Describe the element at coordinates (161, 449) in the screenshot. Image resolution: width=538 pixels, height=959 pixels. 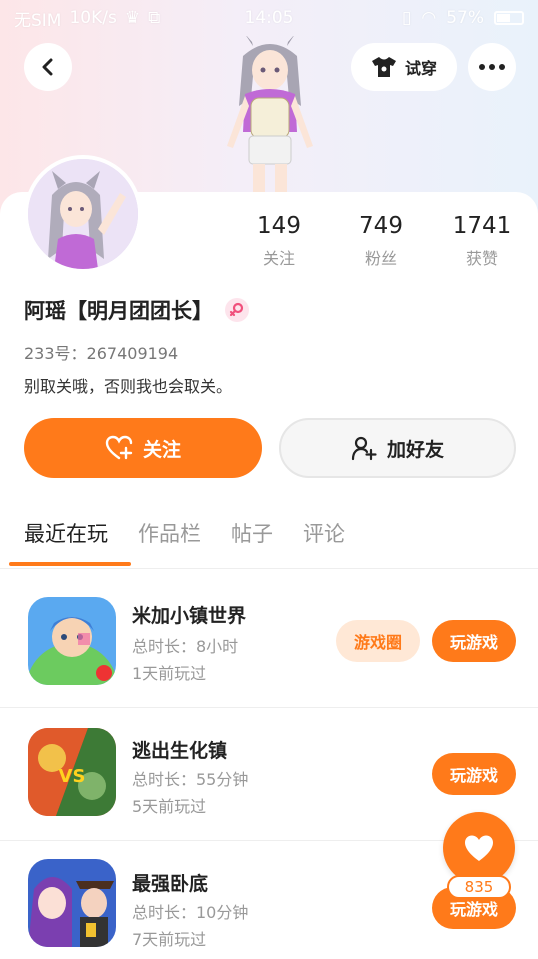
I see `follow-label: 关注` at that location.